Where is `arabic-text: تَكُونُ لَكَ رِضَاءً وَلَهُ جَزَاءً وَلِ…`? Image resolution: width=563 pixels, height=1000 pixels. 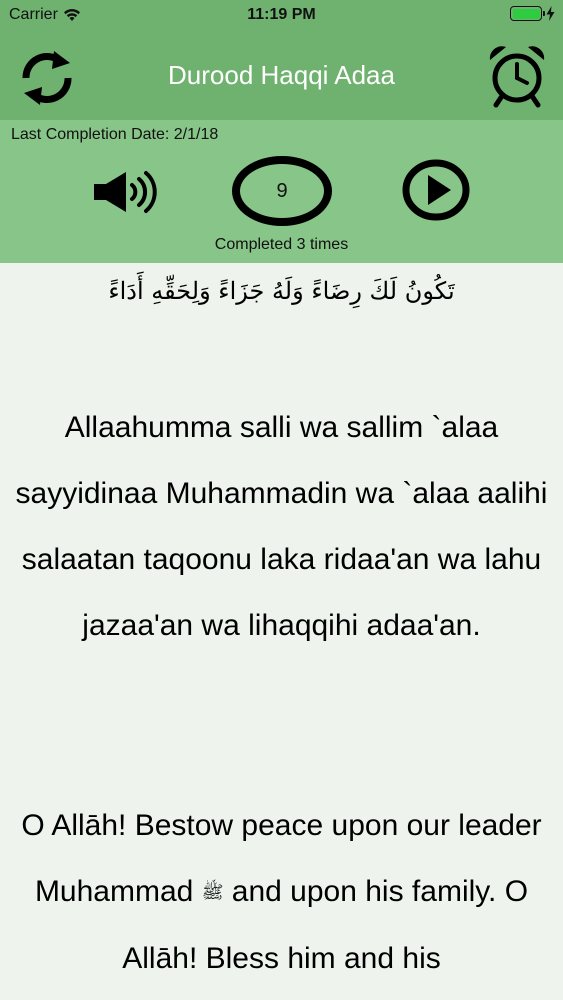 arabic-text: تَكُونُ لَكَ رِضَاءً وَلَهُ جَزَاءً وَلِ… is located at coordinates (281, 291).